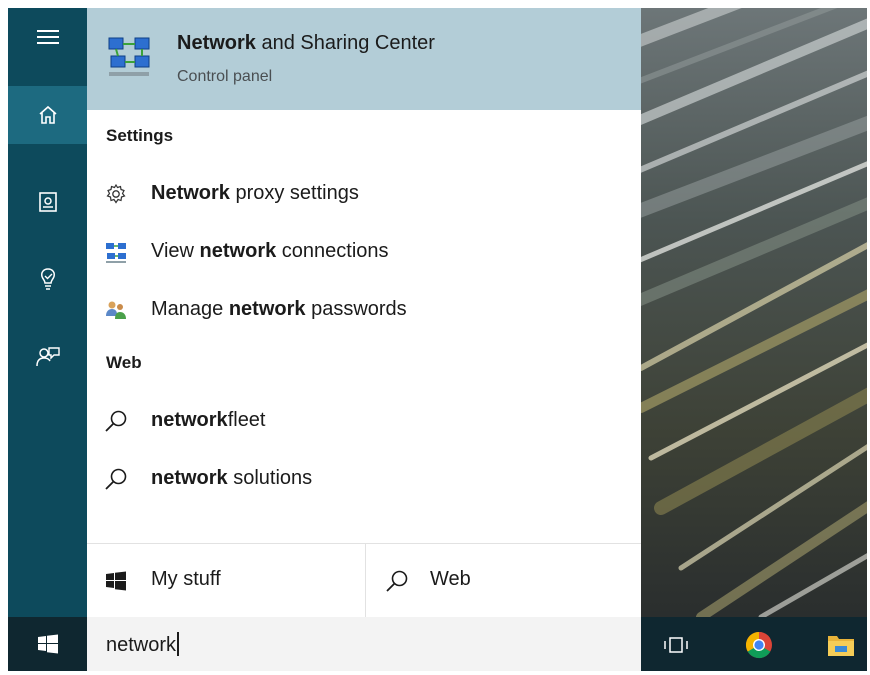 Image resolution: width=870 pixels, height=675 pixels. Describe the element at coordinates (255, 192) in the screenshot. I see `result-label: Network proxy settings` at that location.